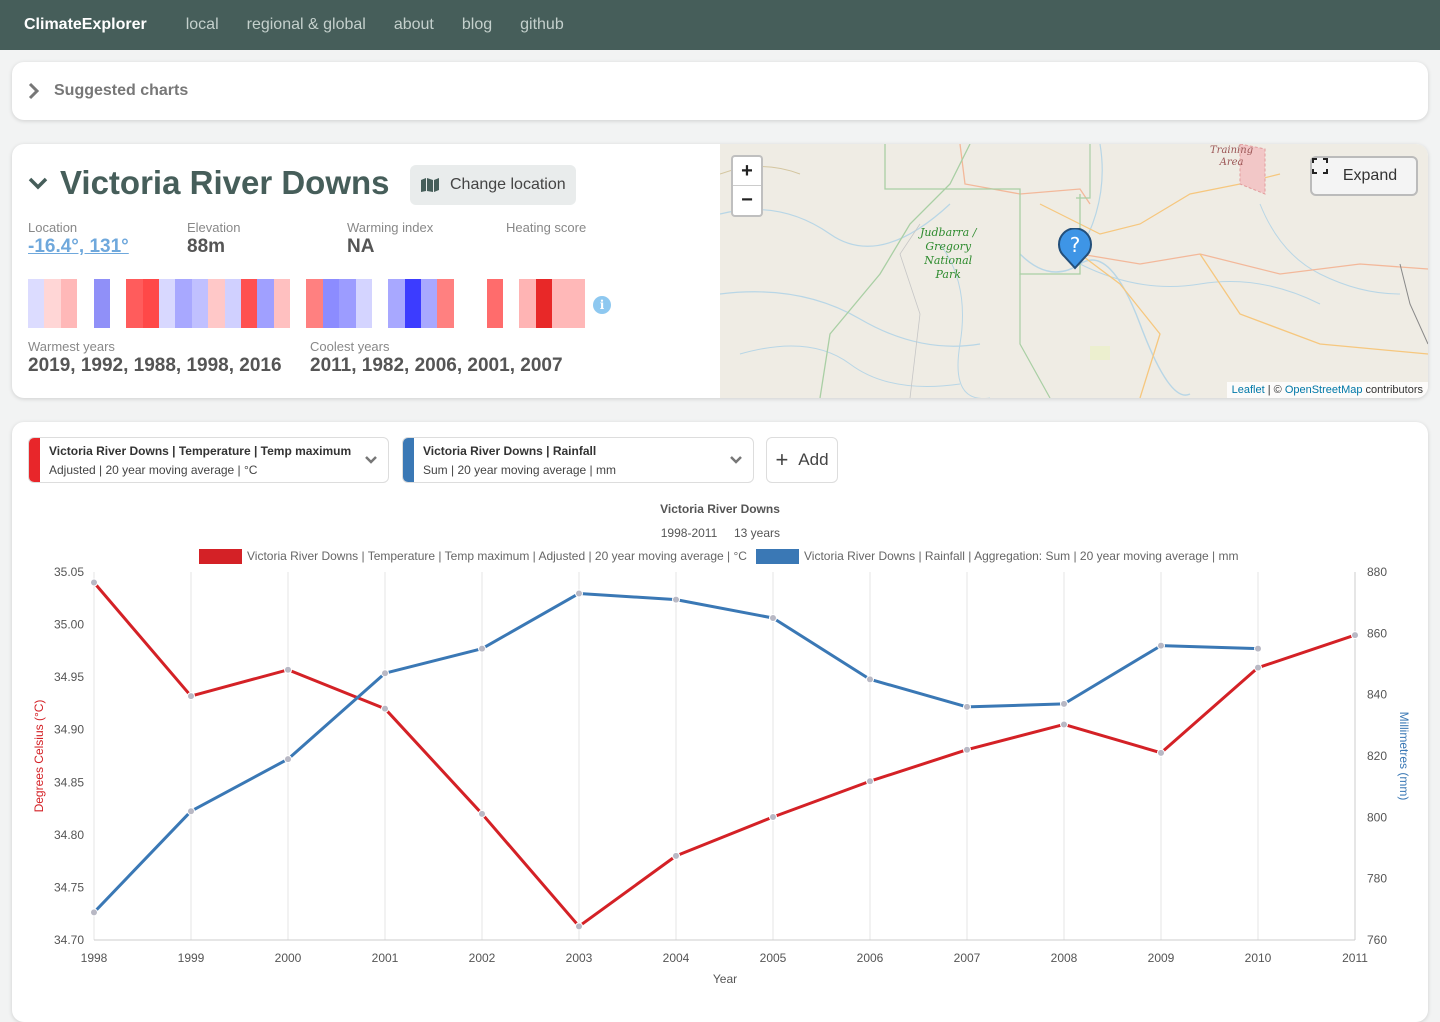 This screenshot has height=1022, width=1440. Describe the element at coordinates (1248, 390) in the screenshot. I see `leaflet-link: Leaflet` at that location.